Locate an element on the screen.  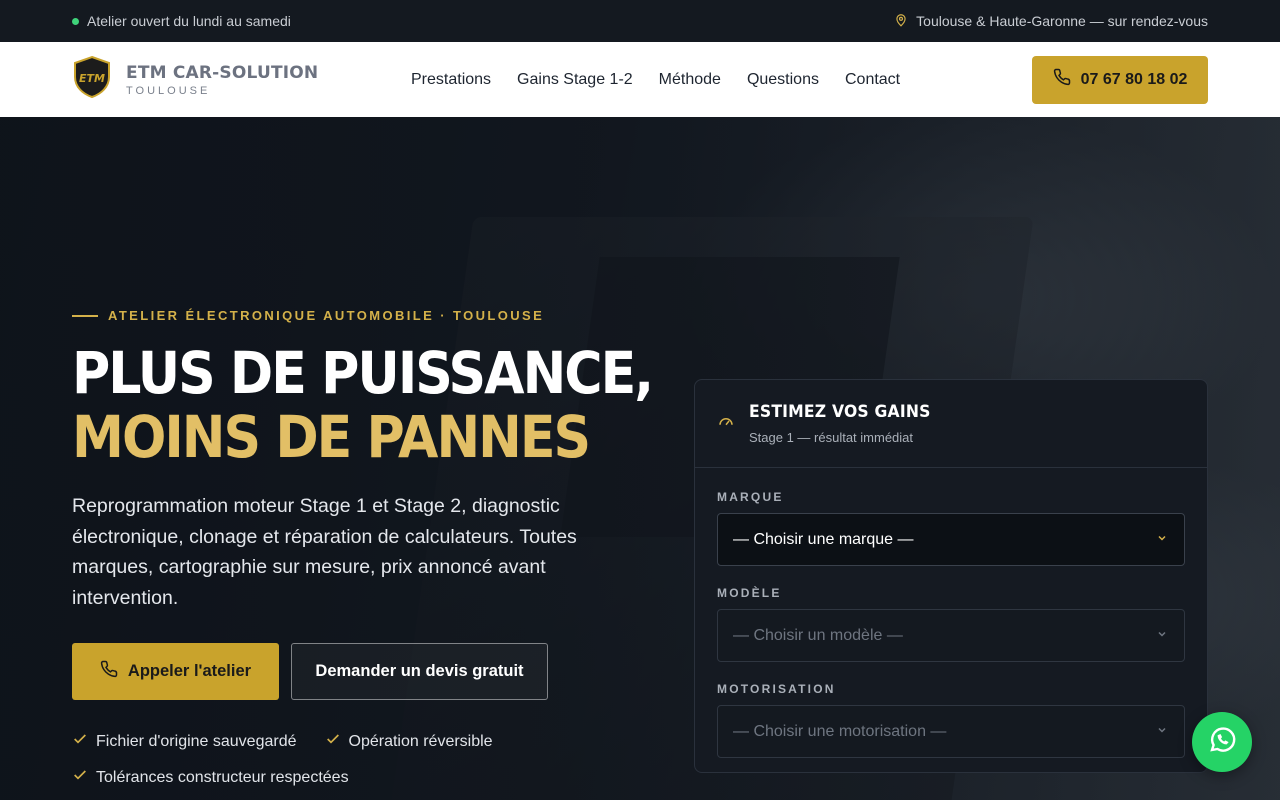
brand-select: — Choisir une marque — is located at coordinates (951, 539).